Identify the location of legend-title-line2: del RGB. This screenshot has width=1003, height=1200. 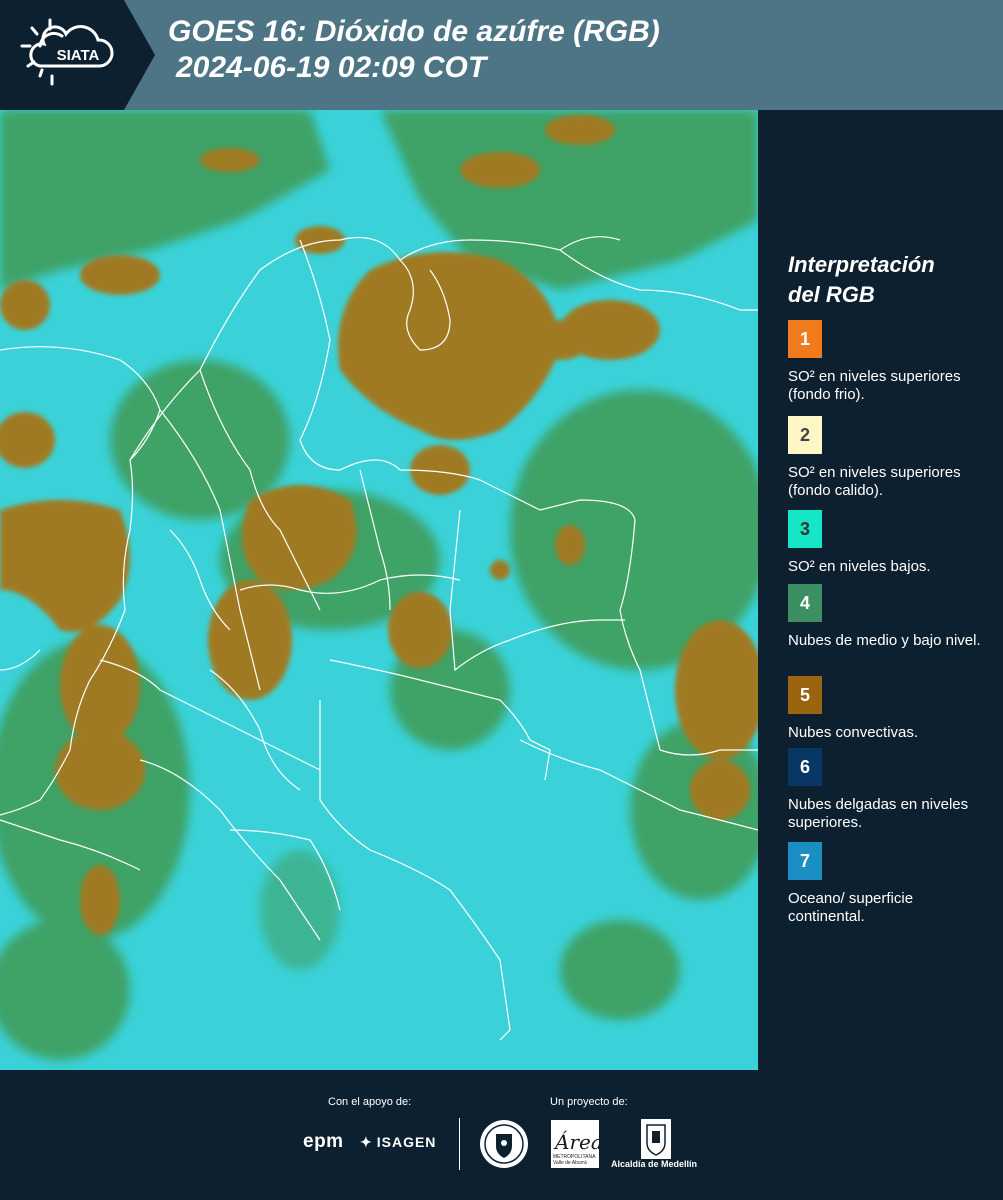
(831, 294).